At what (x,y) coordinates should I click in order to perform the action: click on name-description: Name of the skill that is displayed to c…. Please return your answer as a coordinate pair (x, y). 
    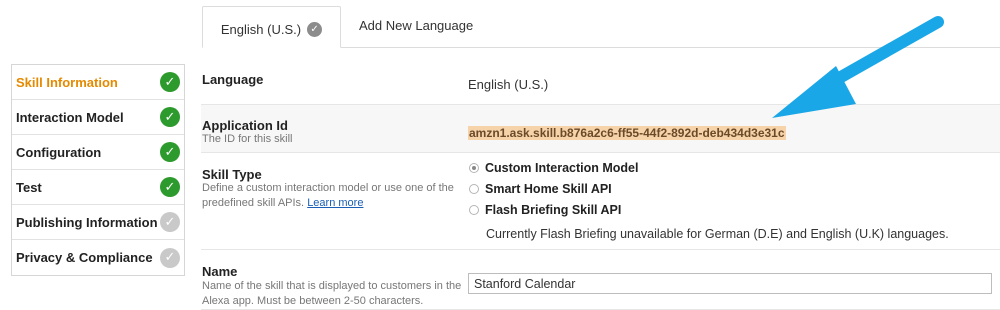
    Looking at the image, I should click on (332, 293).